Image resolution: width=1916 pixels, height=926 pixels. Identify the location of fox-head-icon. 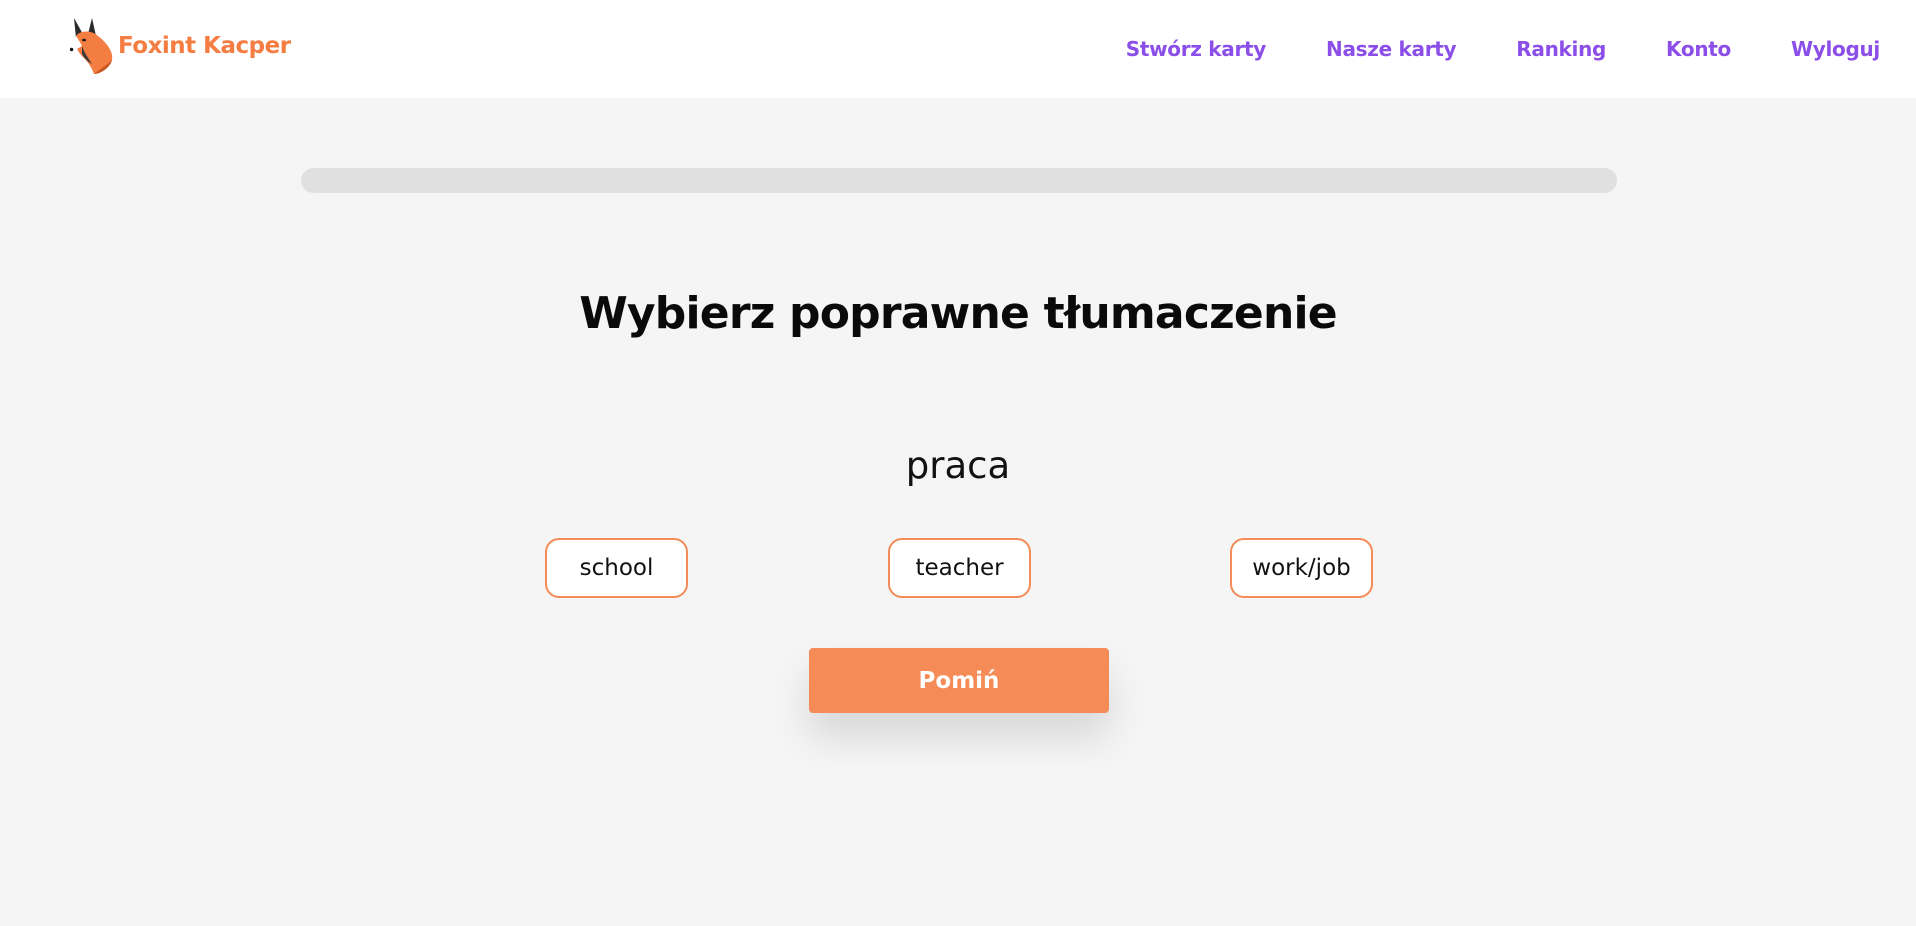
(91, 46).